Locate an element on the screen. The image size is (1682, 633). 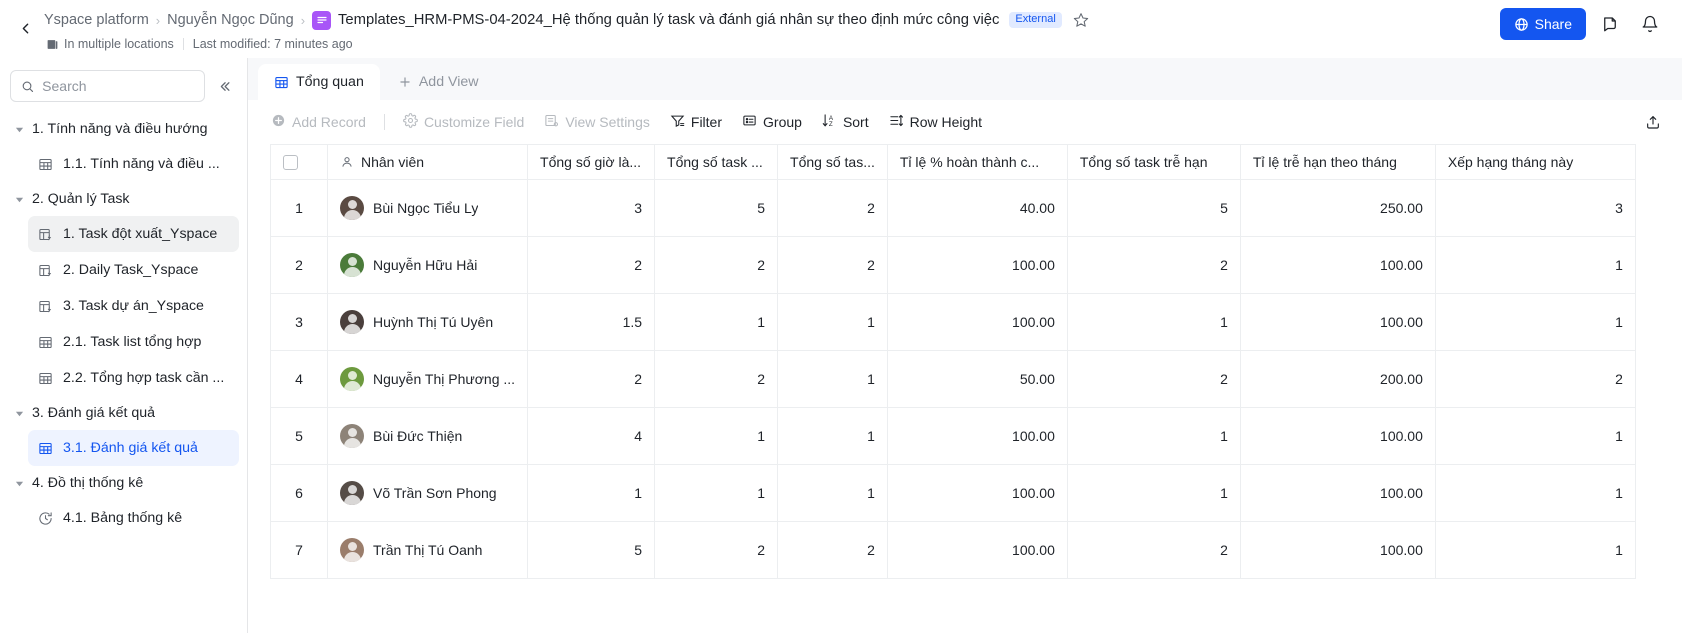
group-button: Group is located at coordinates (772, 122).